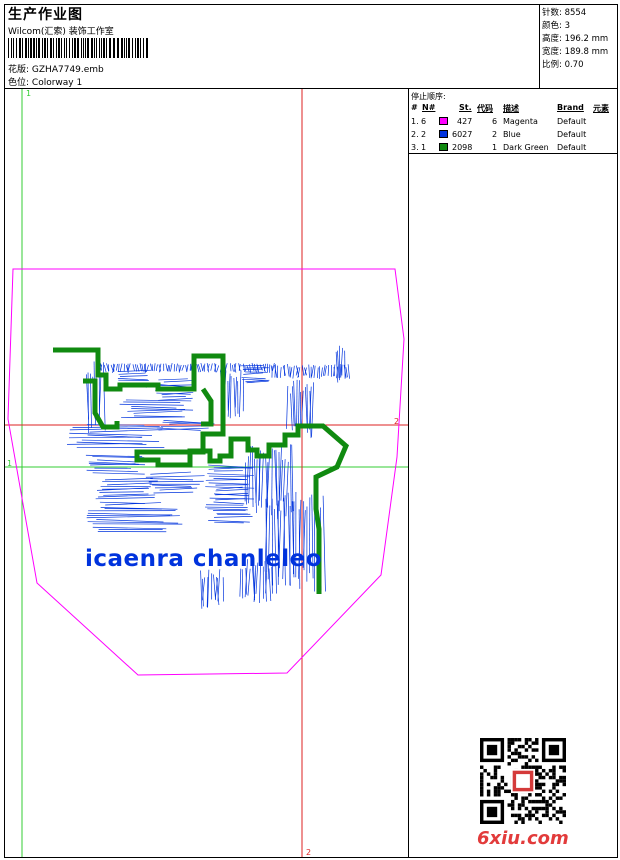  What do you see at coordinates (396, 421) in the screenshot?
I see `horizontal-guide-2-label: 2` at bounding box center [396, 421].